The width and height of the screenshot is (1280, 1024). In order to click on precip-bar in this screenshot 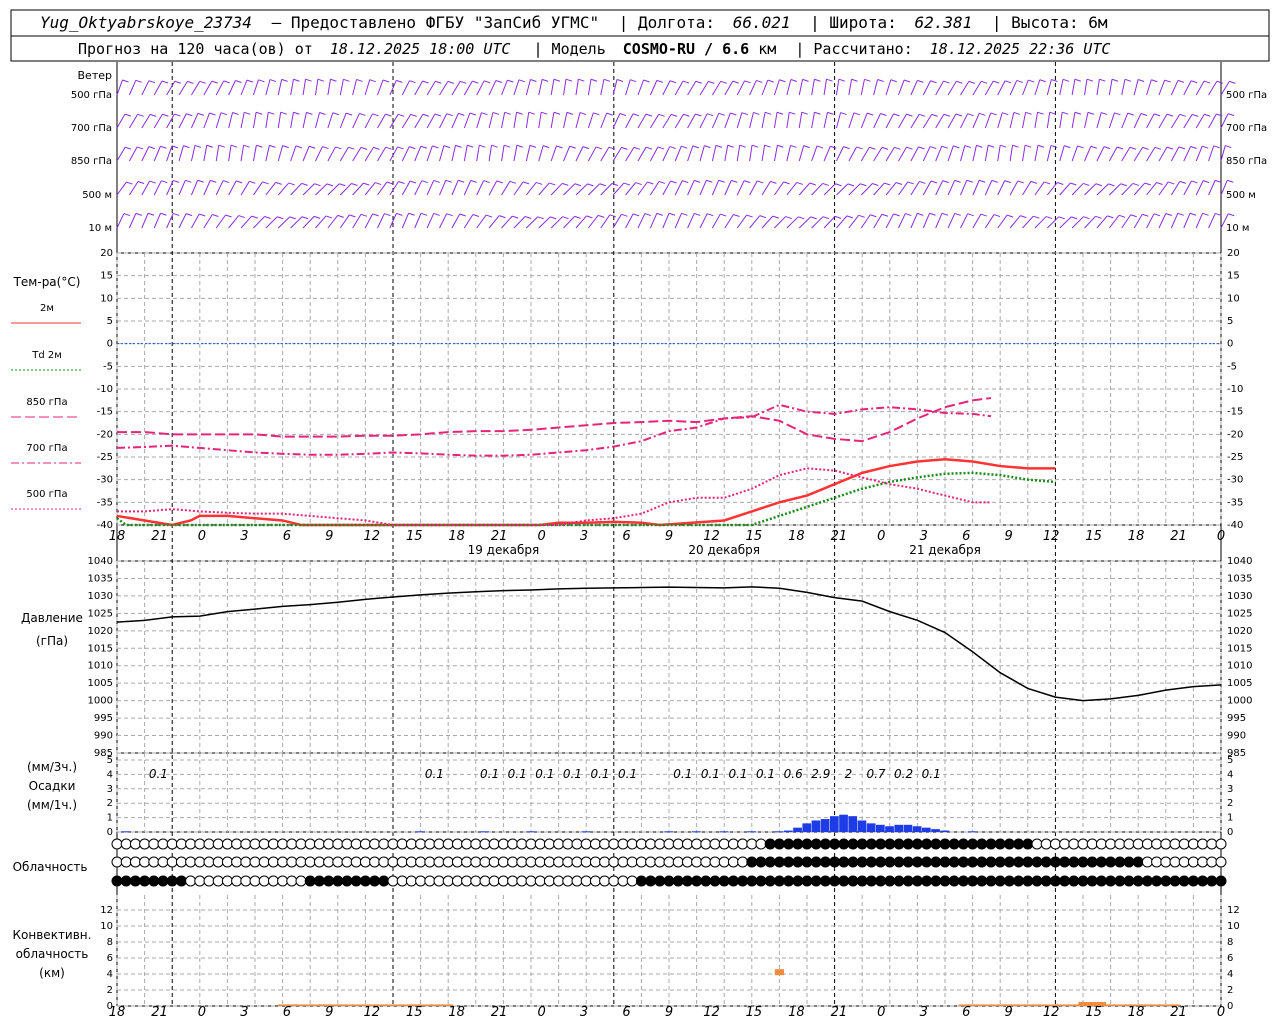, I will do `click(945, 831)`.